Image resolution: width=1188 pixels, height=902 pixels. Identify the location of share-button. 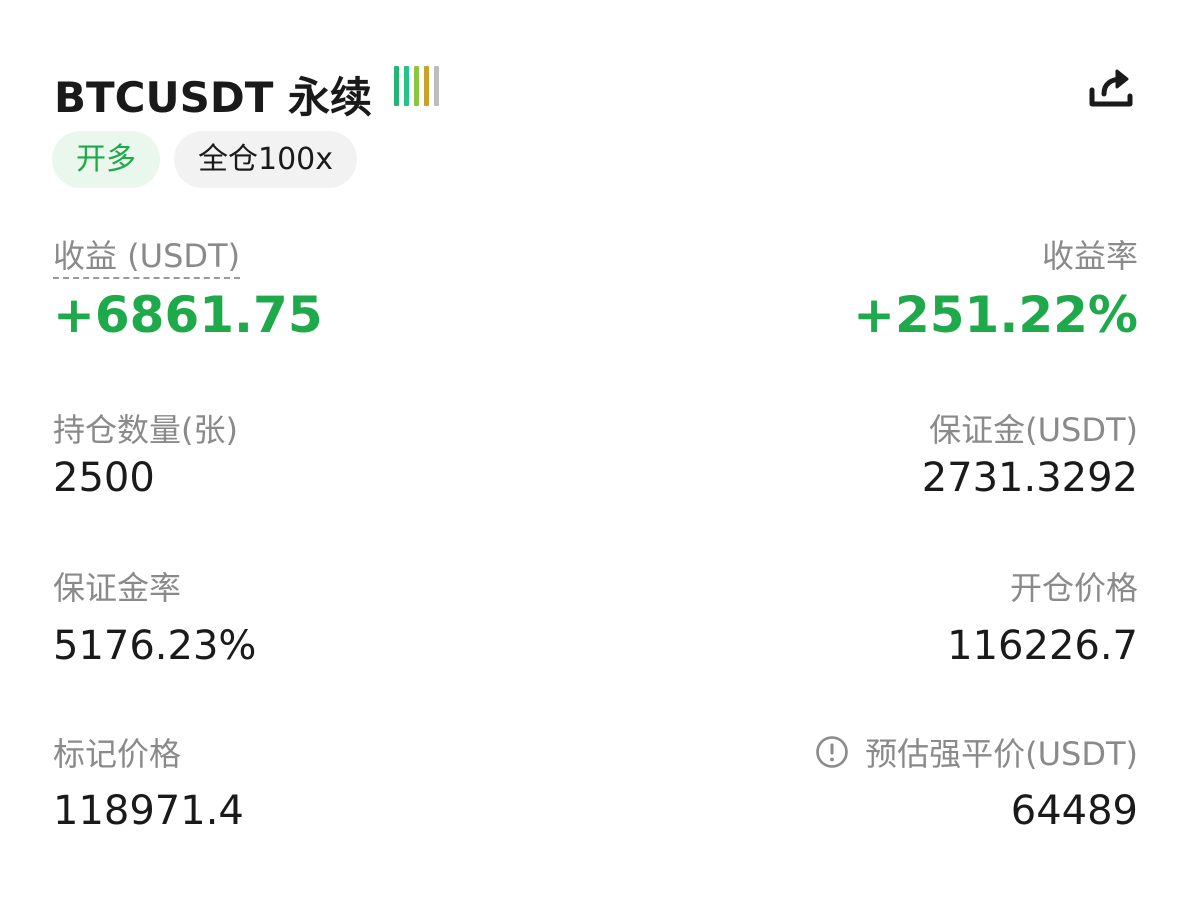
(1112, 88).